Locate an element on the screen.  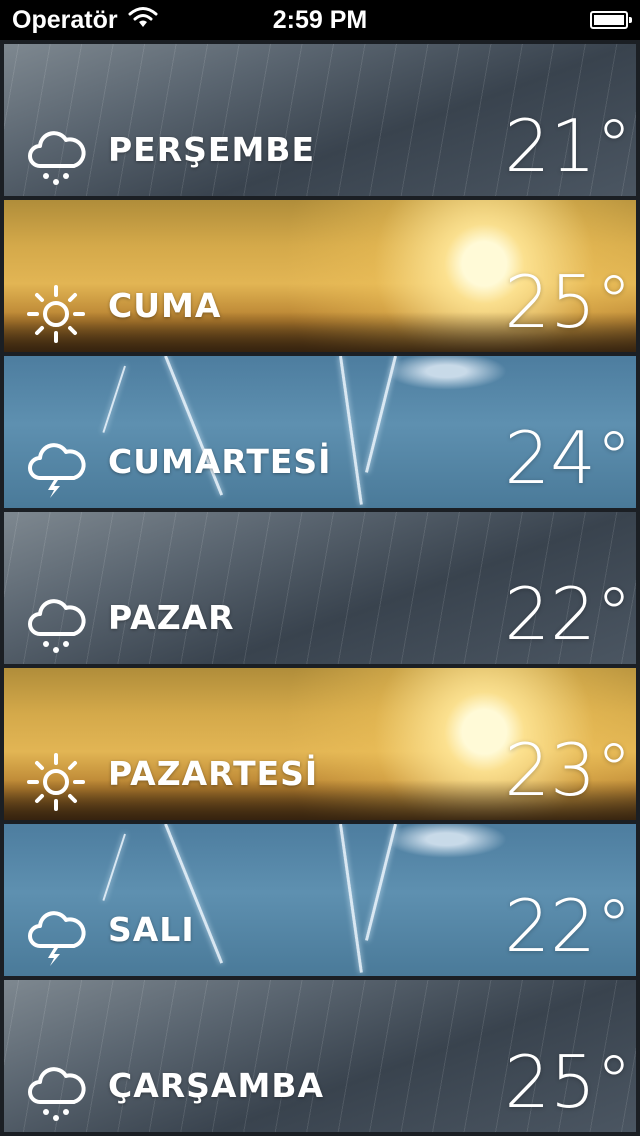
status-left: Operatör is located at coordinates (118, 20).